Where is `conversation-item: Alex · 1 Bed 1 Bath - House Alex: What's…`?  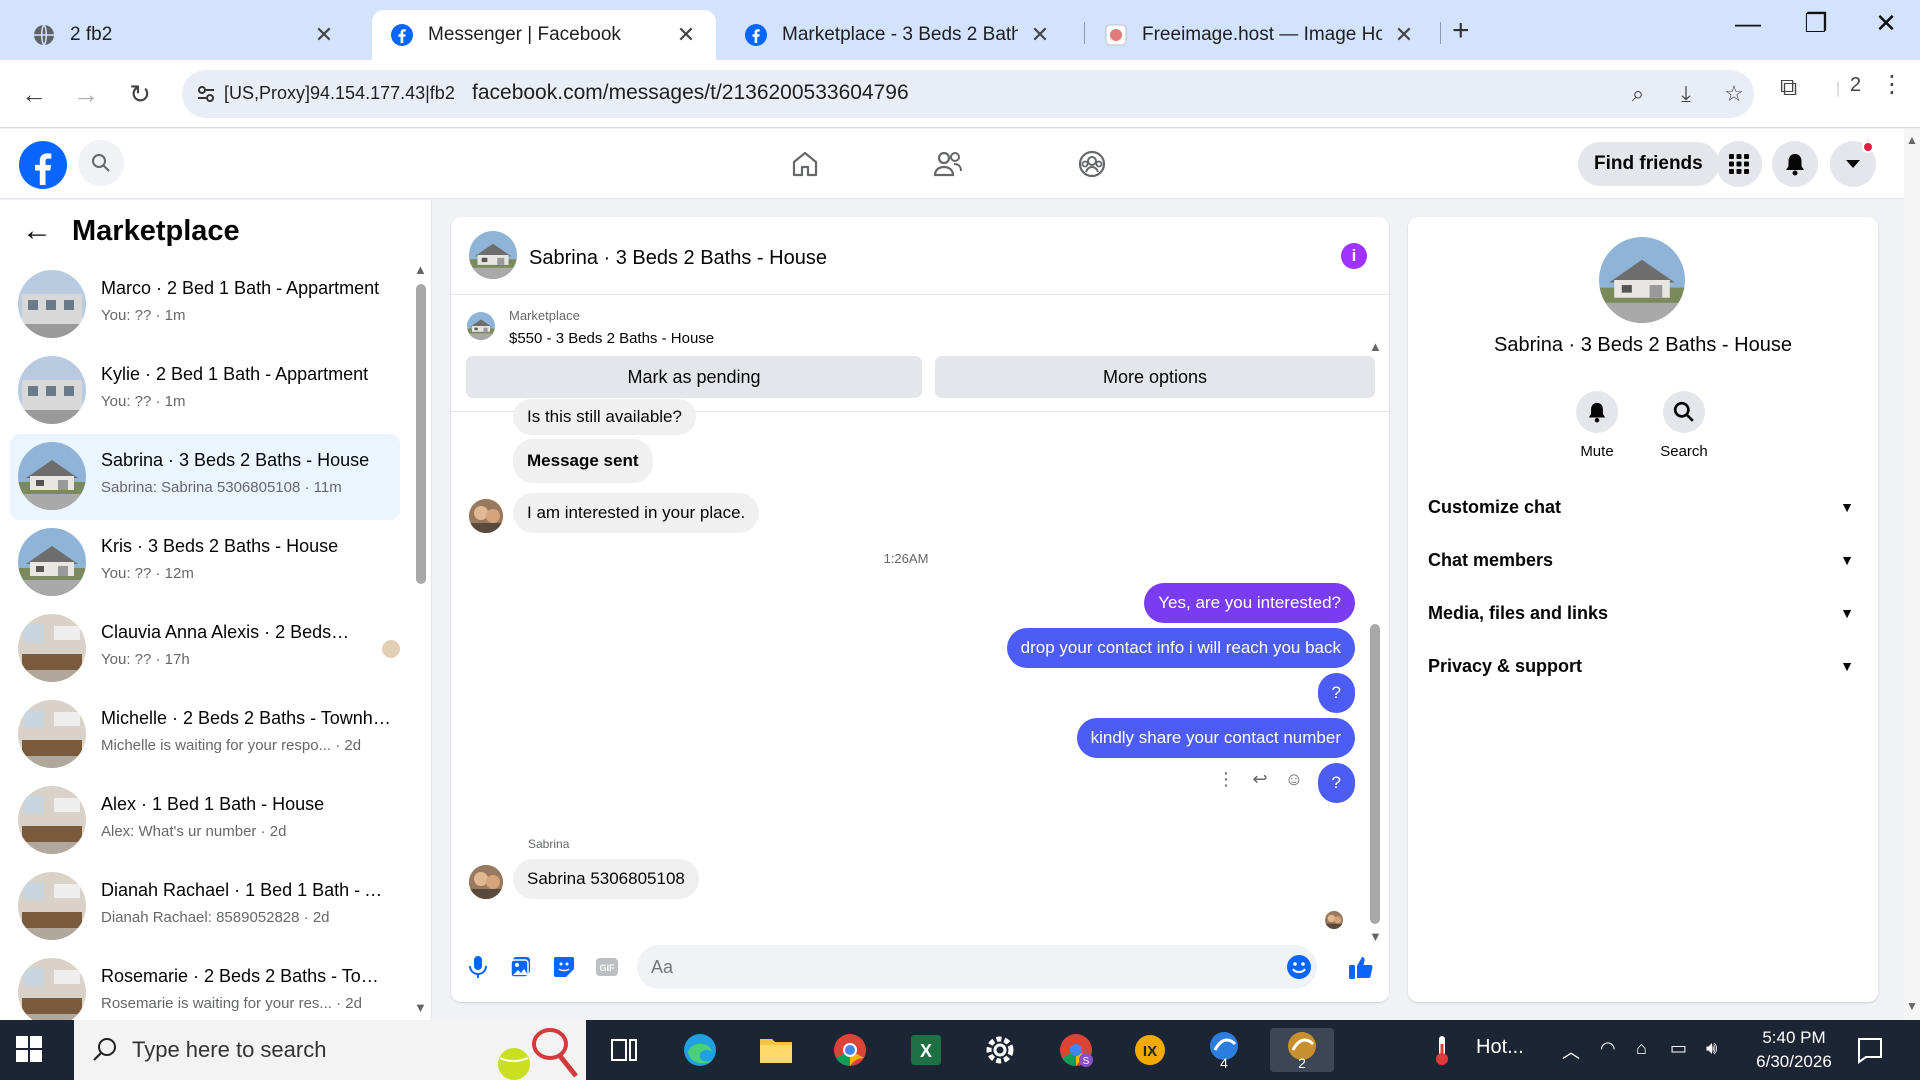 conversation-item: Alex · 1 Bed 1 Bath - House Alex: What's… is located at coordinates (205, 821).